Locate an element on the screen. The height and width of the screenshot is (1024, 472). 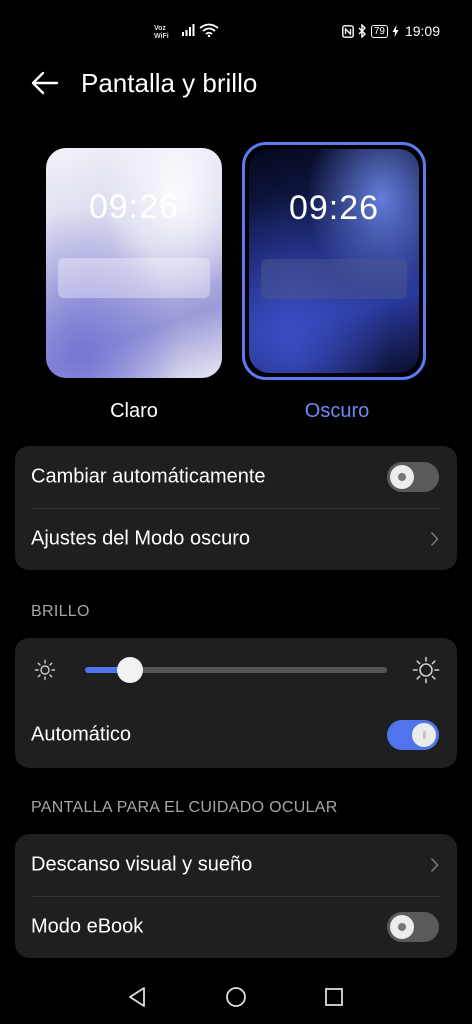
theme-preview-dark: 09:26 is located at coordinates (334, 261).